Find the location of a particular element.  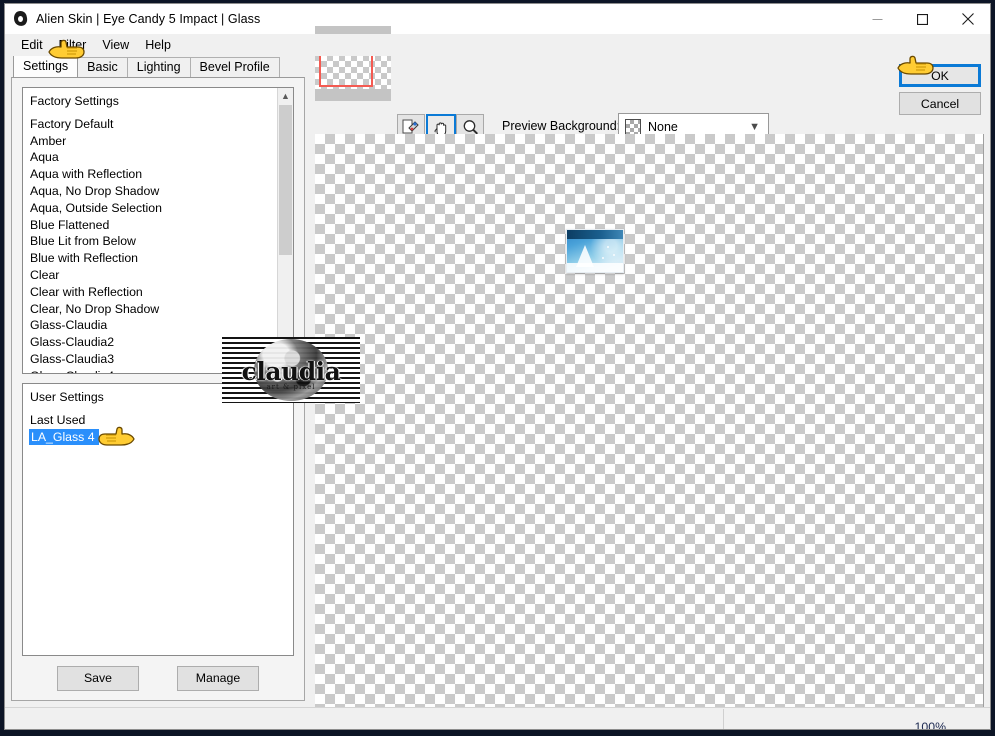

maximize-icon is located at coordinates (922, 19).